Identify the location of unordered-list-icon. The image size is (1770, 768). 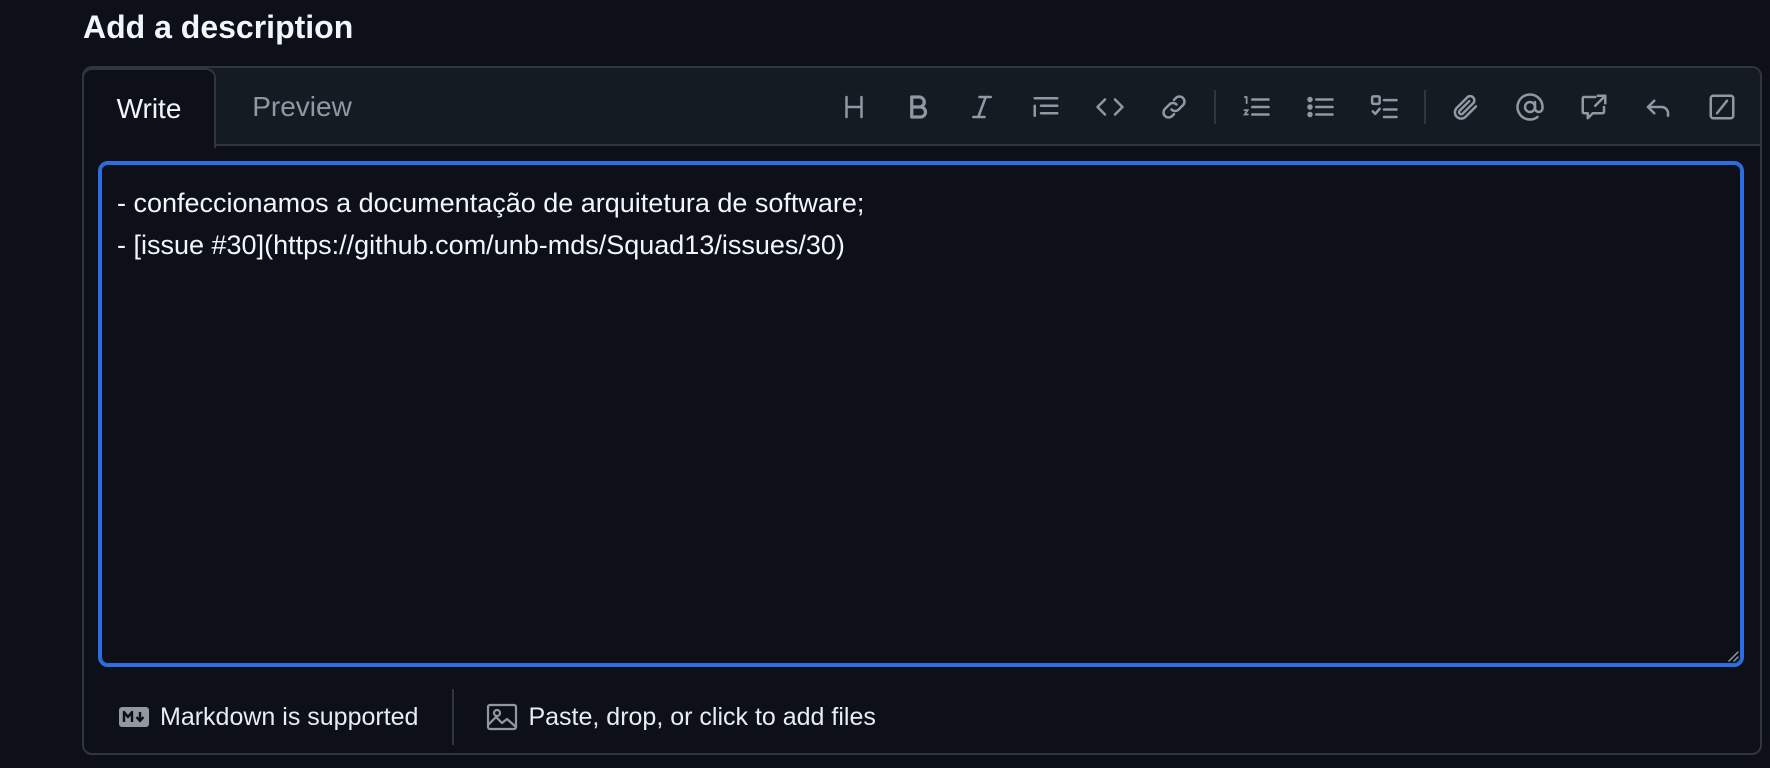
(1320, 107).